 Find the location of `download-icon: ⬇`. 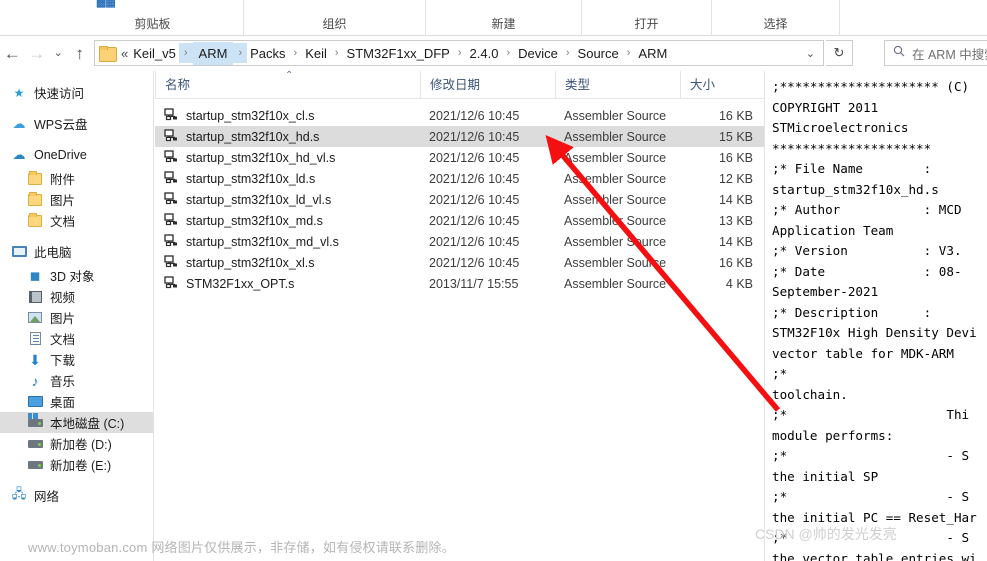

download-icon: ⬇ is located at coordinates (35, 359).